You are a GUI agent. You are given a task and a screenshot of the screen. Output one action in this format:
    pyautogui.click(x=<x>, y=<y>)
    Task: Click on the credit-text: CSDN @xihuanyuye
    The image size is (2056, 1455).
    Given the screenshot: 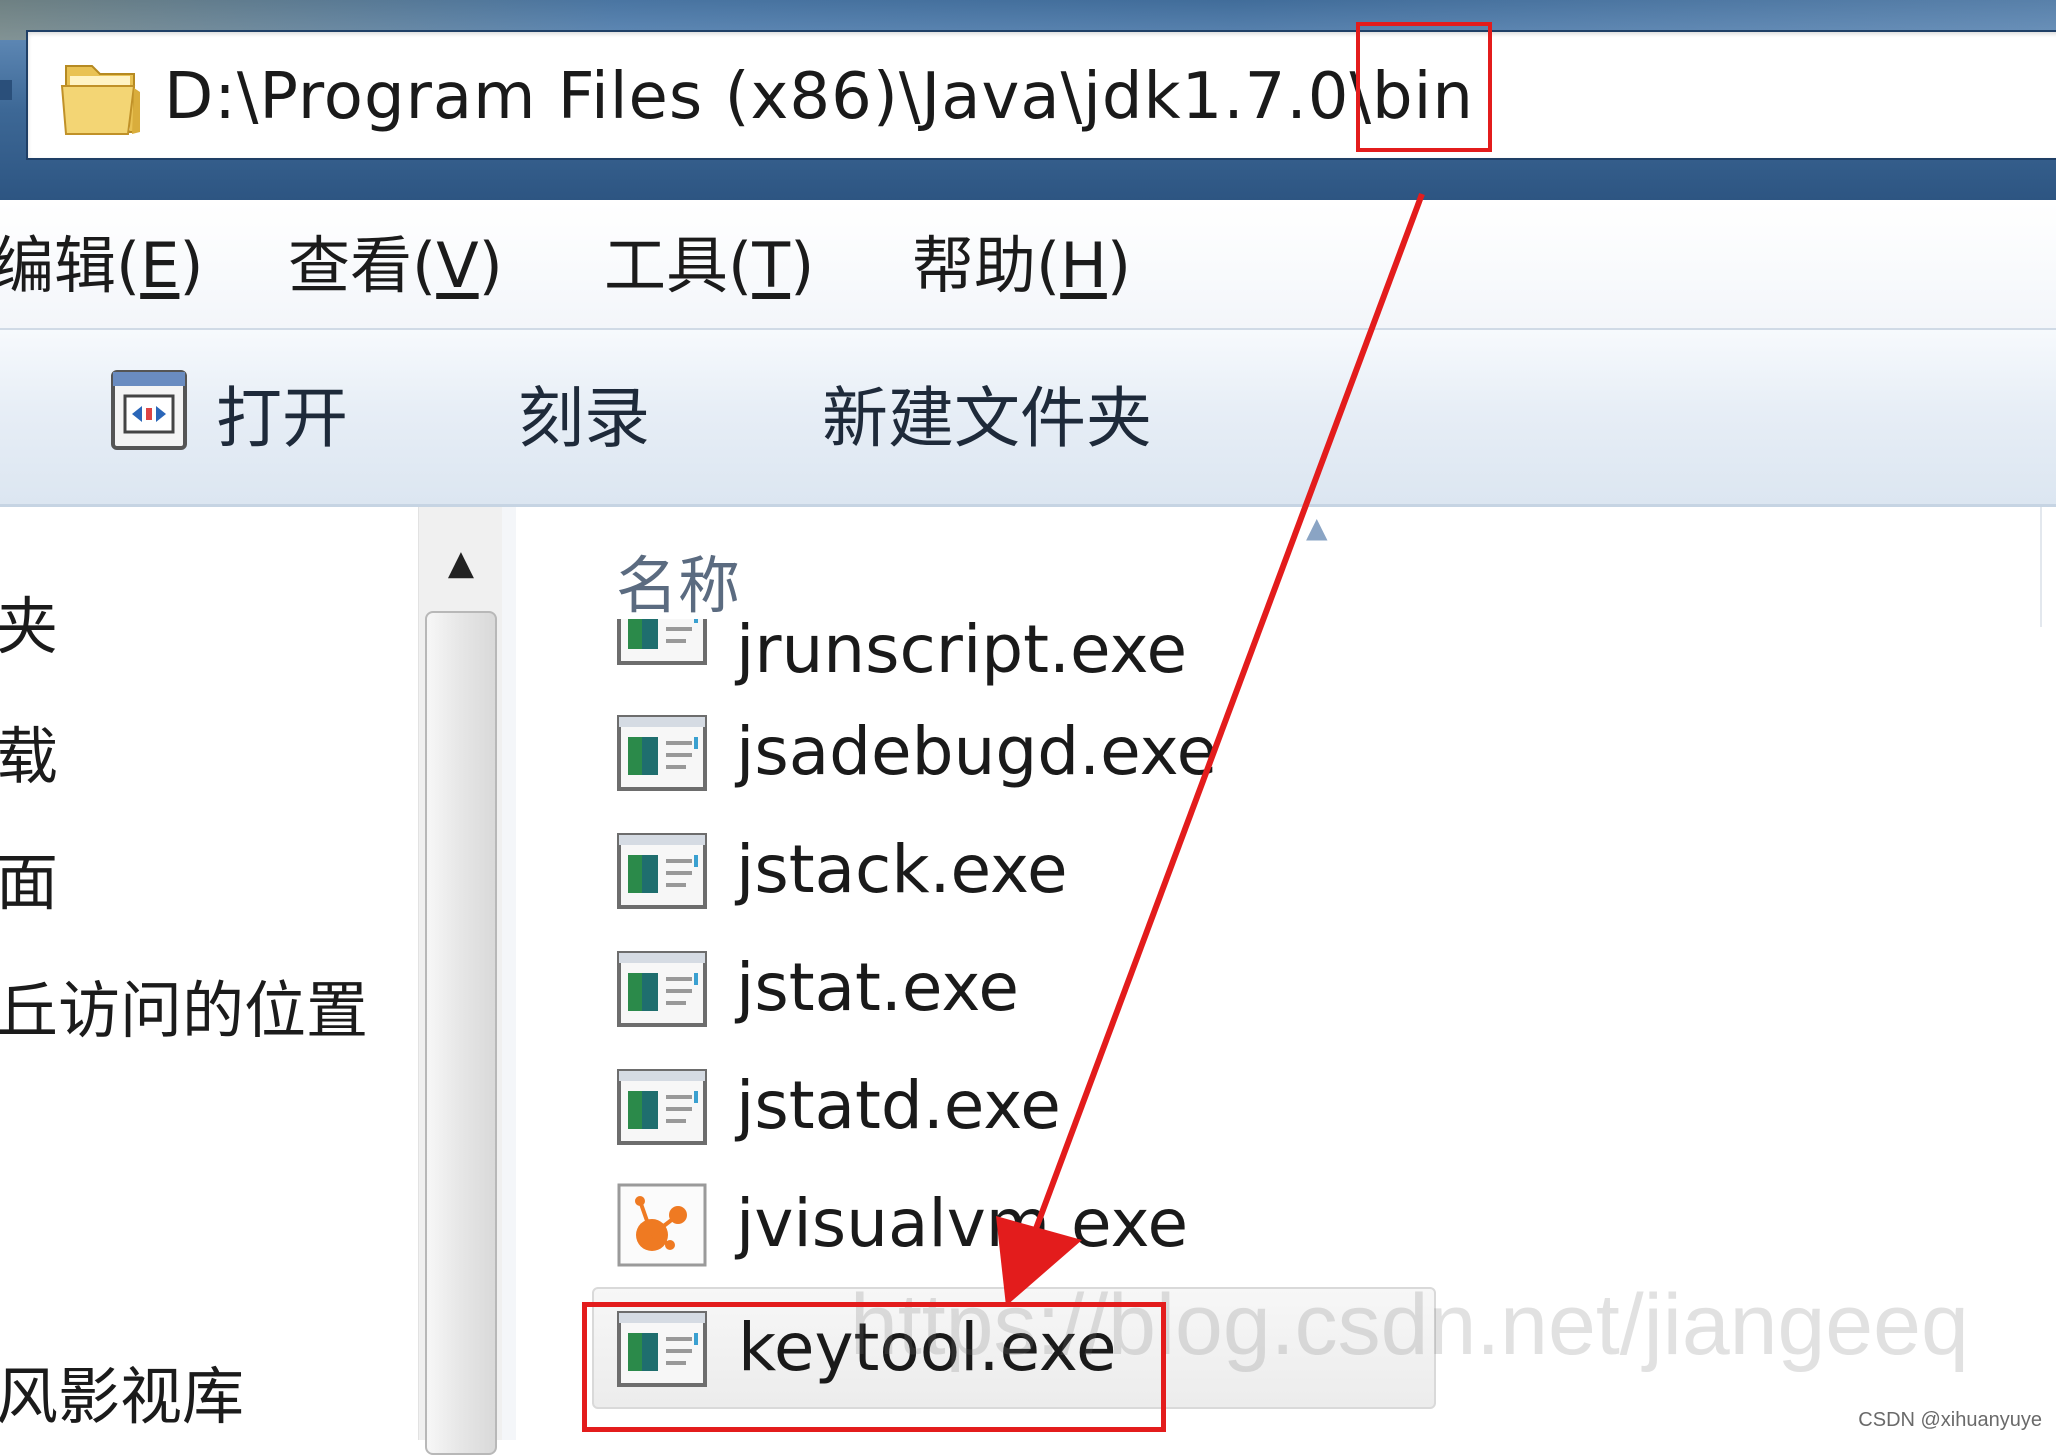 What is the action you would take?
    pyautogui.click(x=1950, y=1420)
    